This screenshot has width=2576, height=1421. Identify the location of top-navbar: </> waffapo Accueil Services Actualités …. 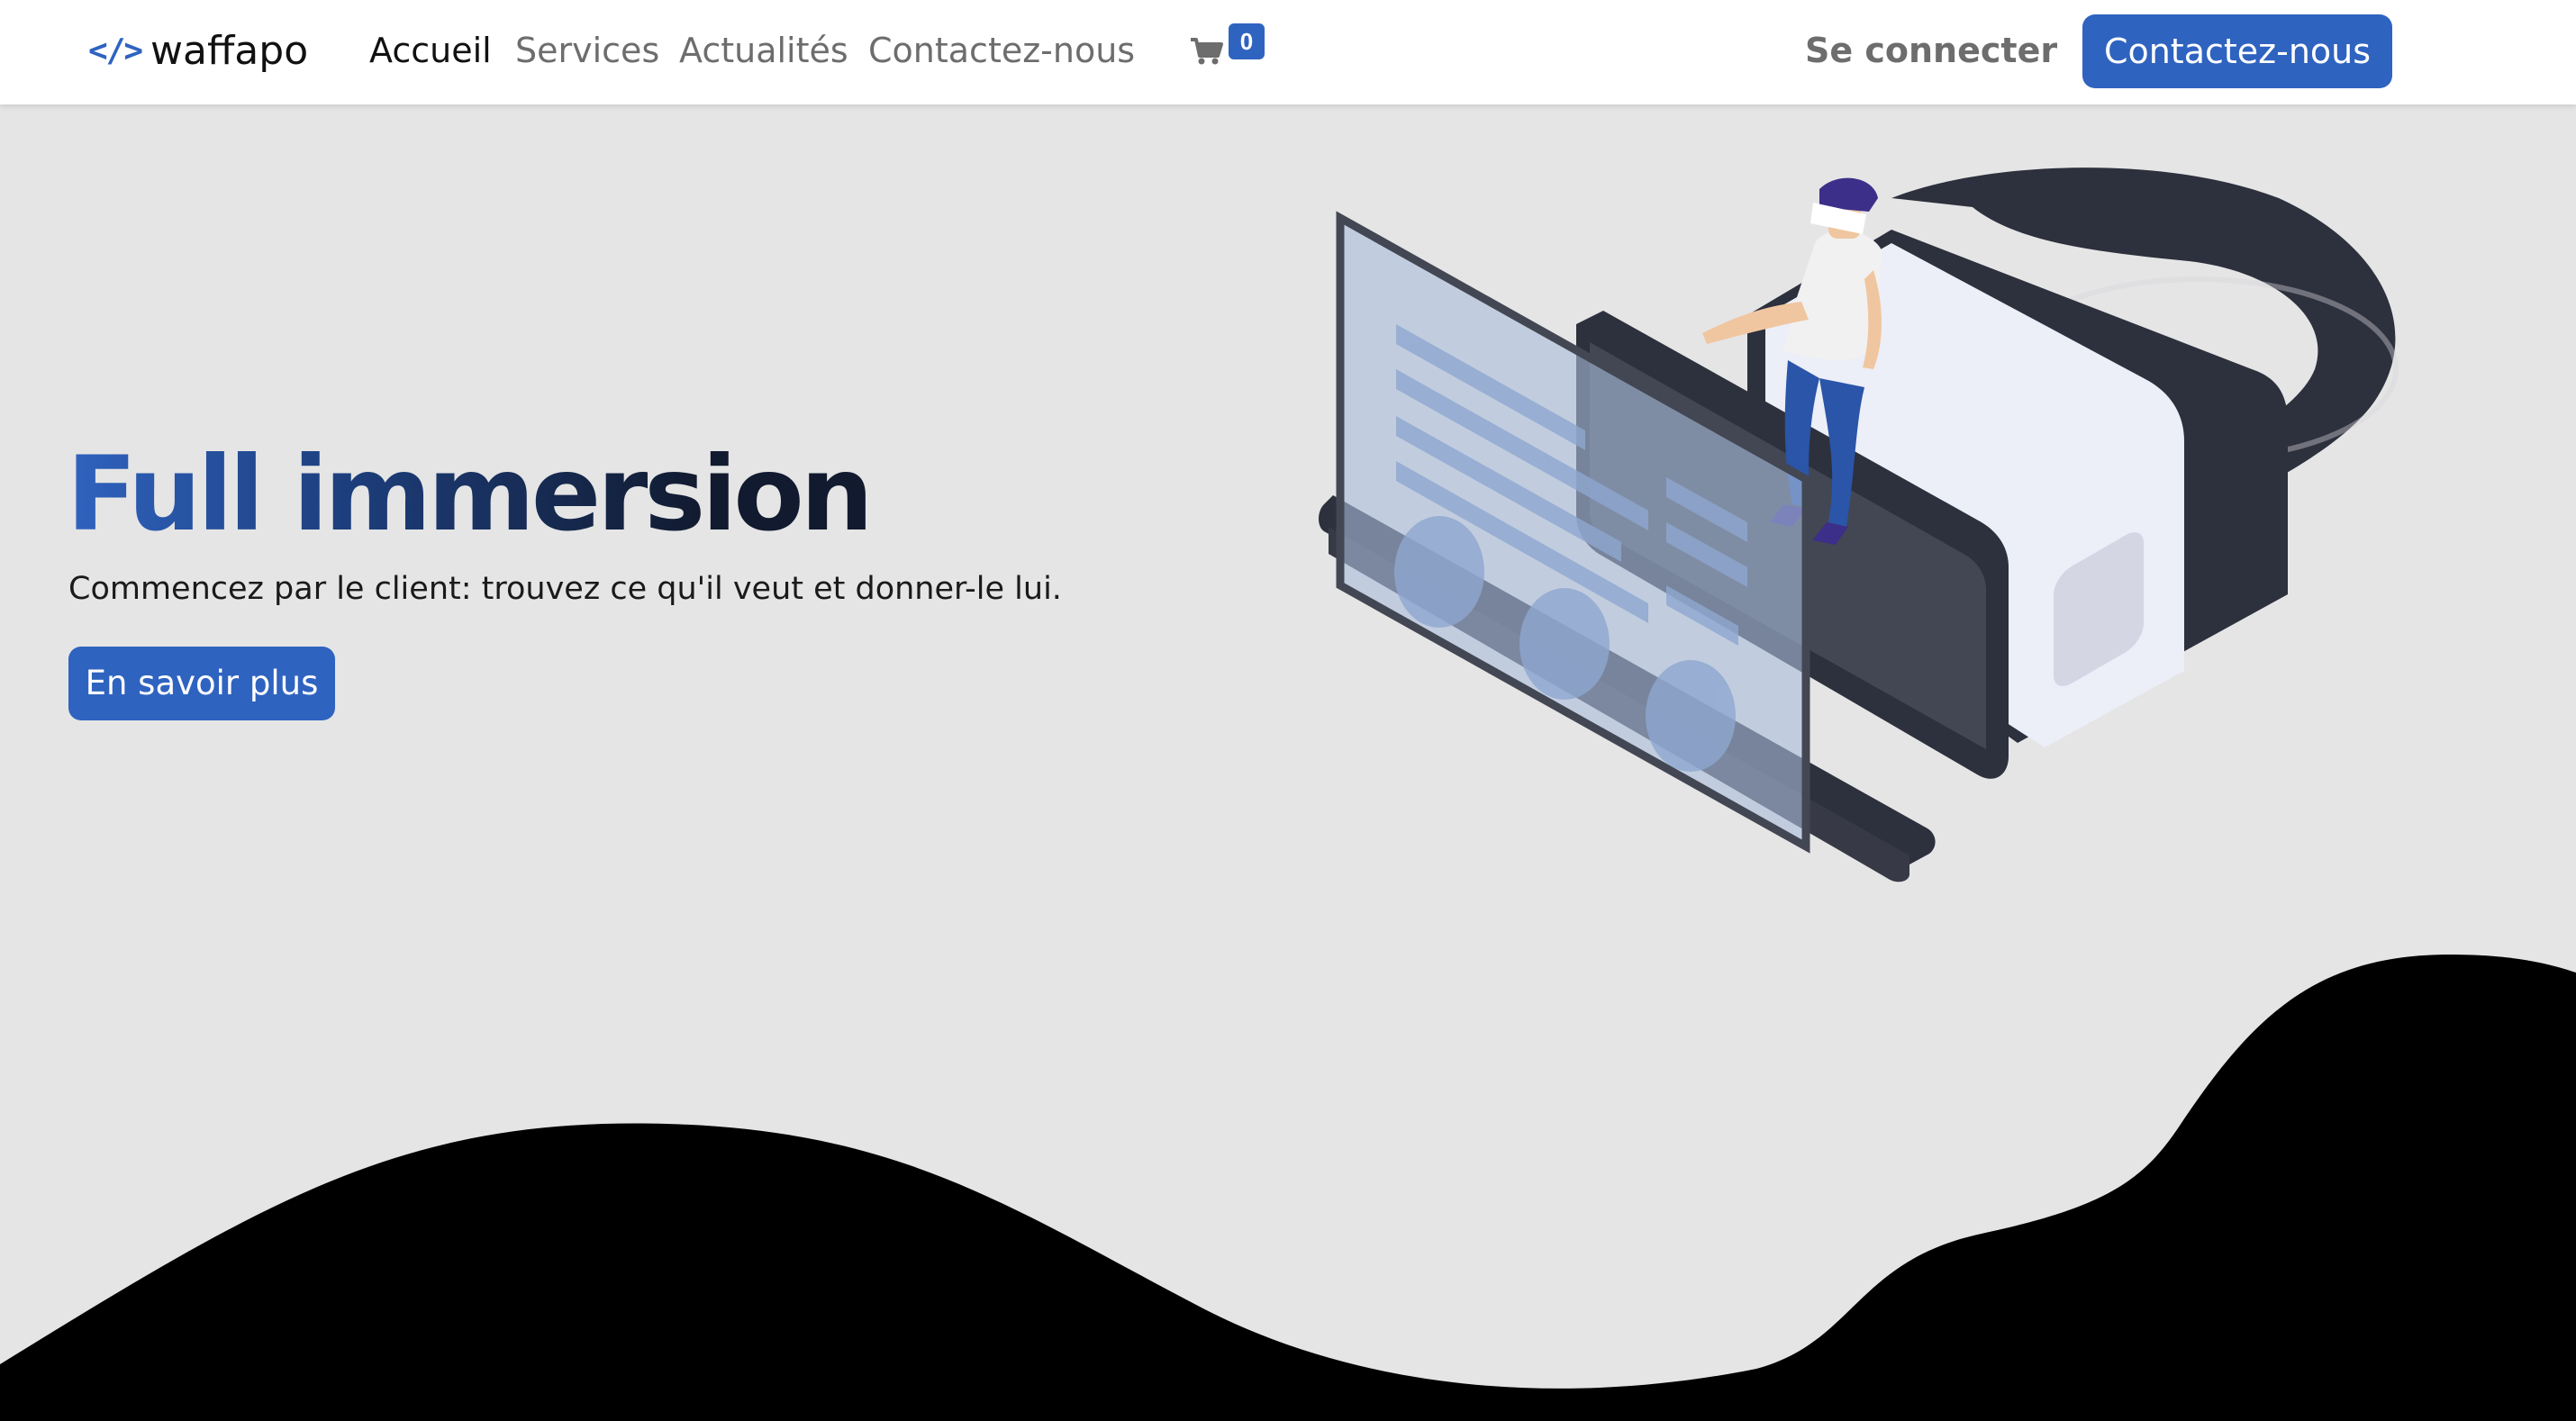
(1288, 52).